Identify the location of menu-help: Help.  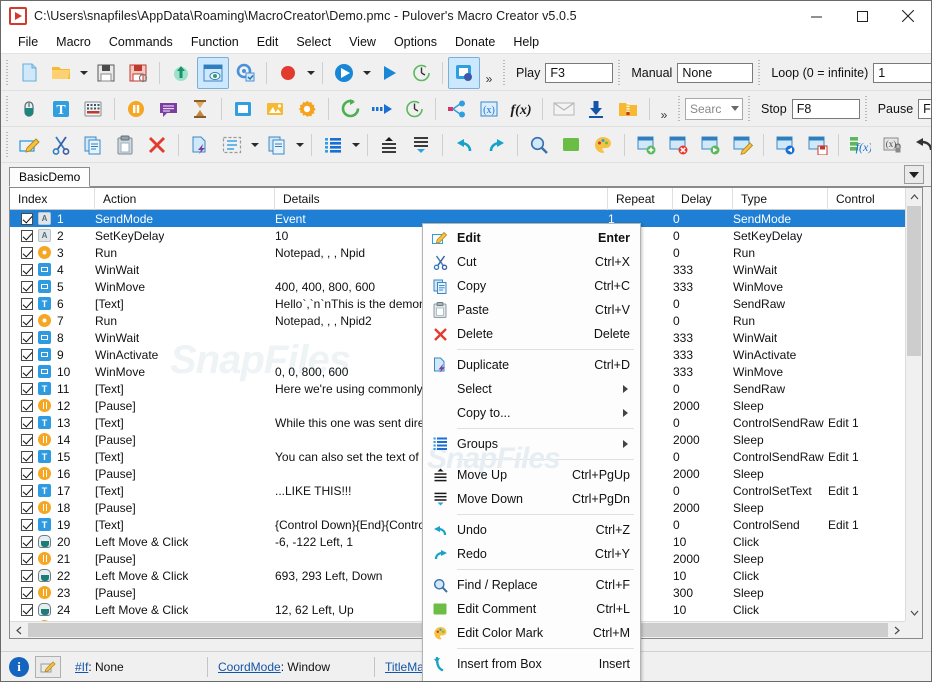
(526, 42).